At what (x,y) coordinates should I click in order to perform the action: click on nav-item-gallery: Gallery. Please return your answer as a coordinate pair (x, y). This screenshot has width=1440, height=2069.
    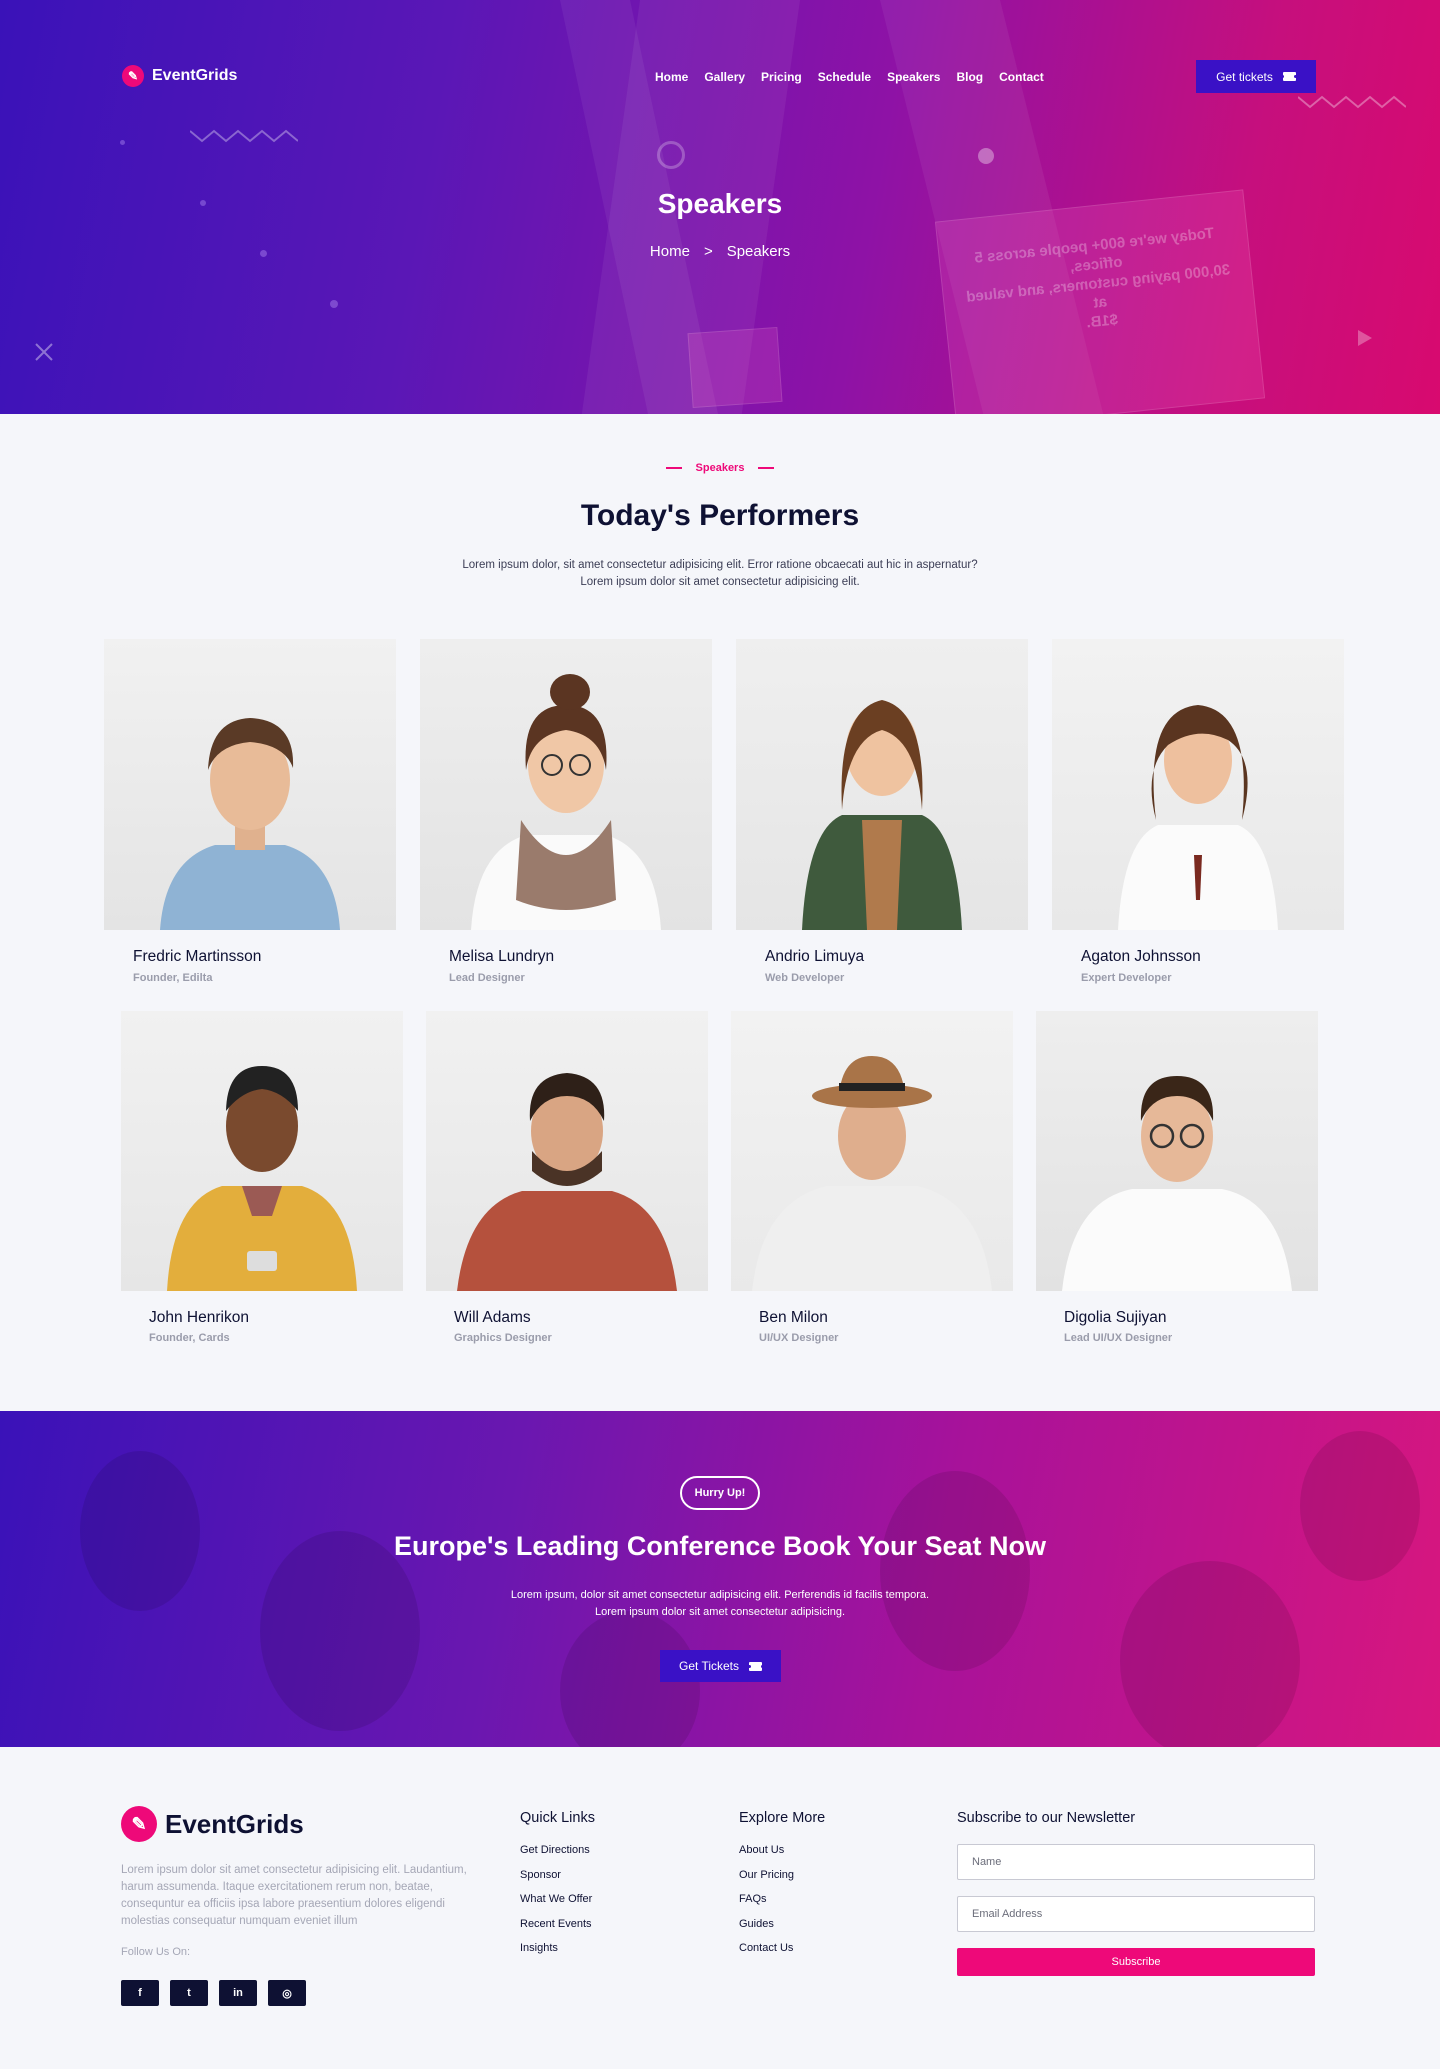
    Looking at the image, I should click on (724, 77).